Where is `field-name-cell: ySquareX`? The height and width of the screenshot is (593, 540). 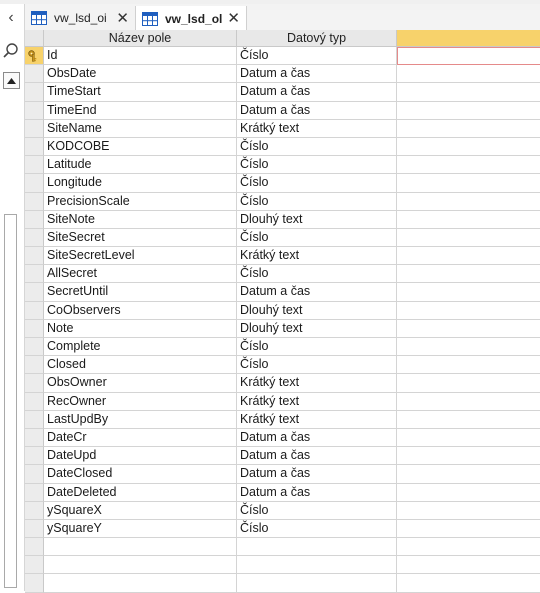 field-name-cell: ySquareX is located at coordinates (140, 510).